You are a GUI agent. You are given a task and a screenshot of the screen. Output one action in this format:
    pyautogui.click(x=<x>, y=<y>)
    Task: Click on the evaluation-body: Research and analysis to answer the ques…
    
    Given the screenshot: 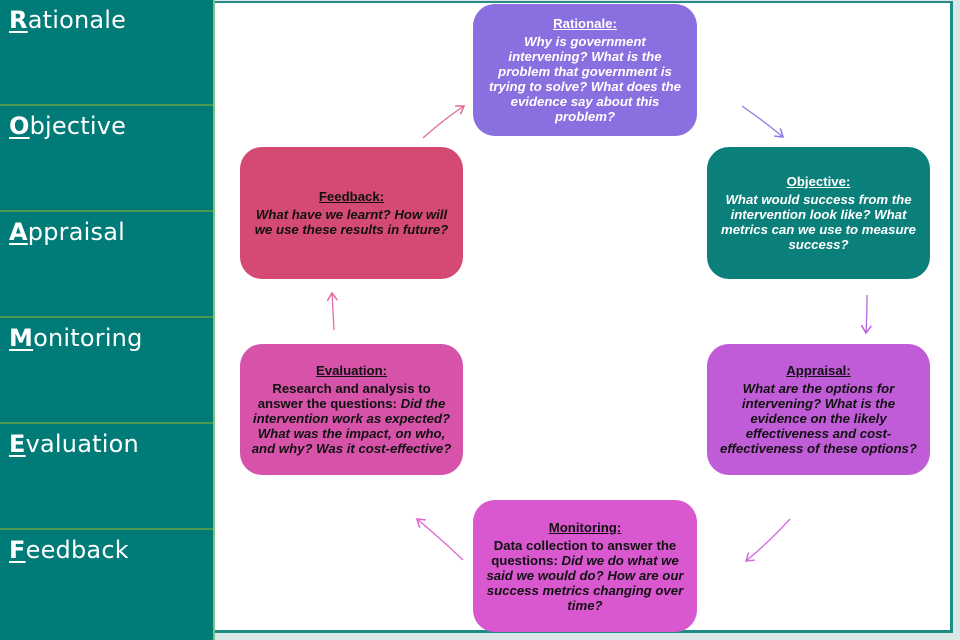 What is the action you would take?
    pyautogui.click(x=351, y=418)
    